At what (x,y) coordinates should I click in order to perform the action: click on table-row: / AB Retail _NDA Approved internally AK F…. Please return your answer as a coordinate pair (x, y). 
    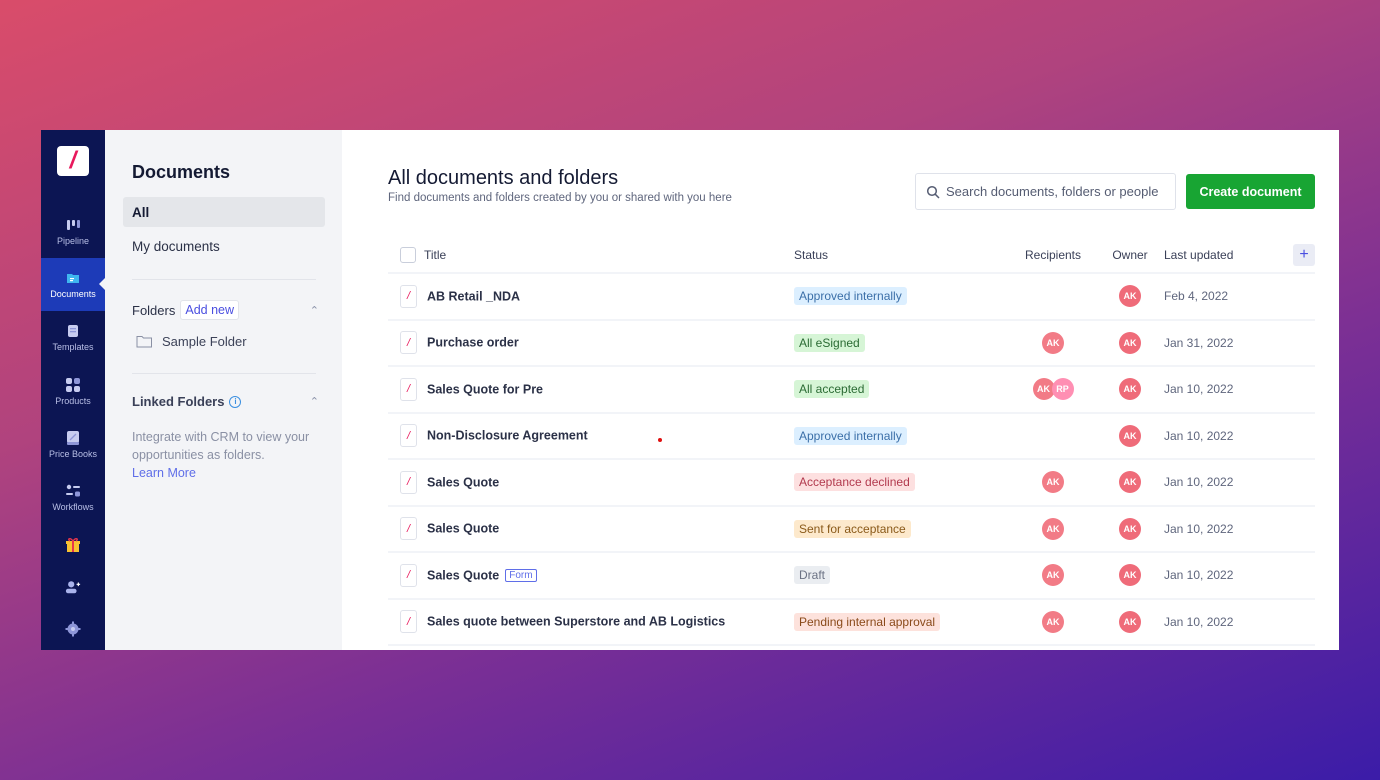
    Looking at the image, I should click on (851, 297).